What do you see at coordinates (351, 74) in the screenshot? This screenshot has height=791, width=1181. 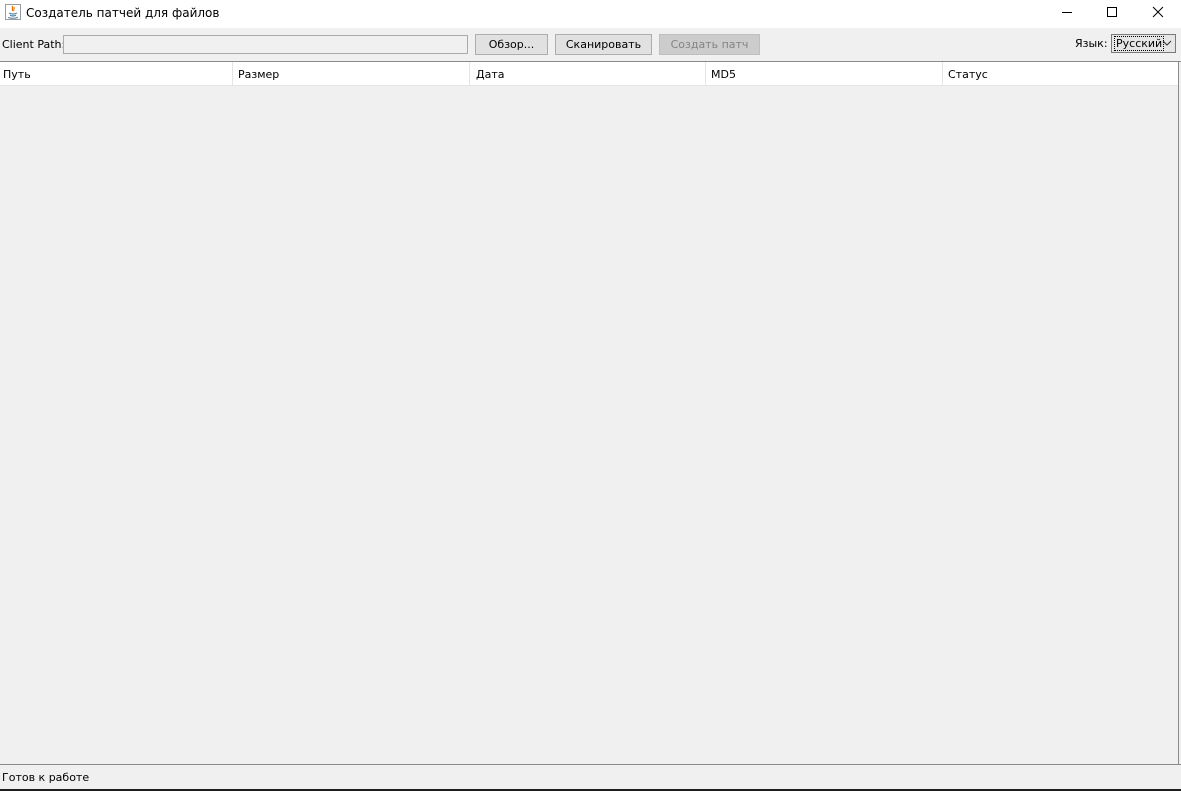 I see `column-header-size: Размер` at bounding box center [351, 74].